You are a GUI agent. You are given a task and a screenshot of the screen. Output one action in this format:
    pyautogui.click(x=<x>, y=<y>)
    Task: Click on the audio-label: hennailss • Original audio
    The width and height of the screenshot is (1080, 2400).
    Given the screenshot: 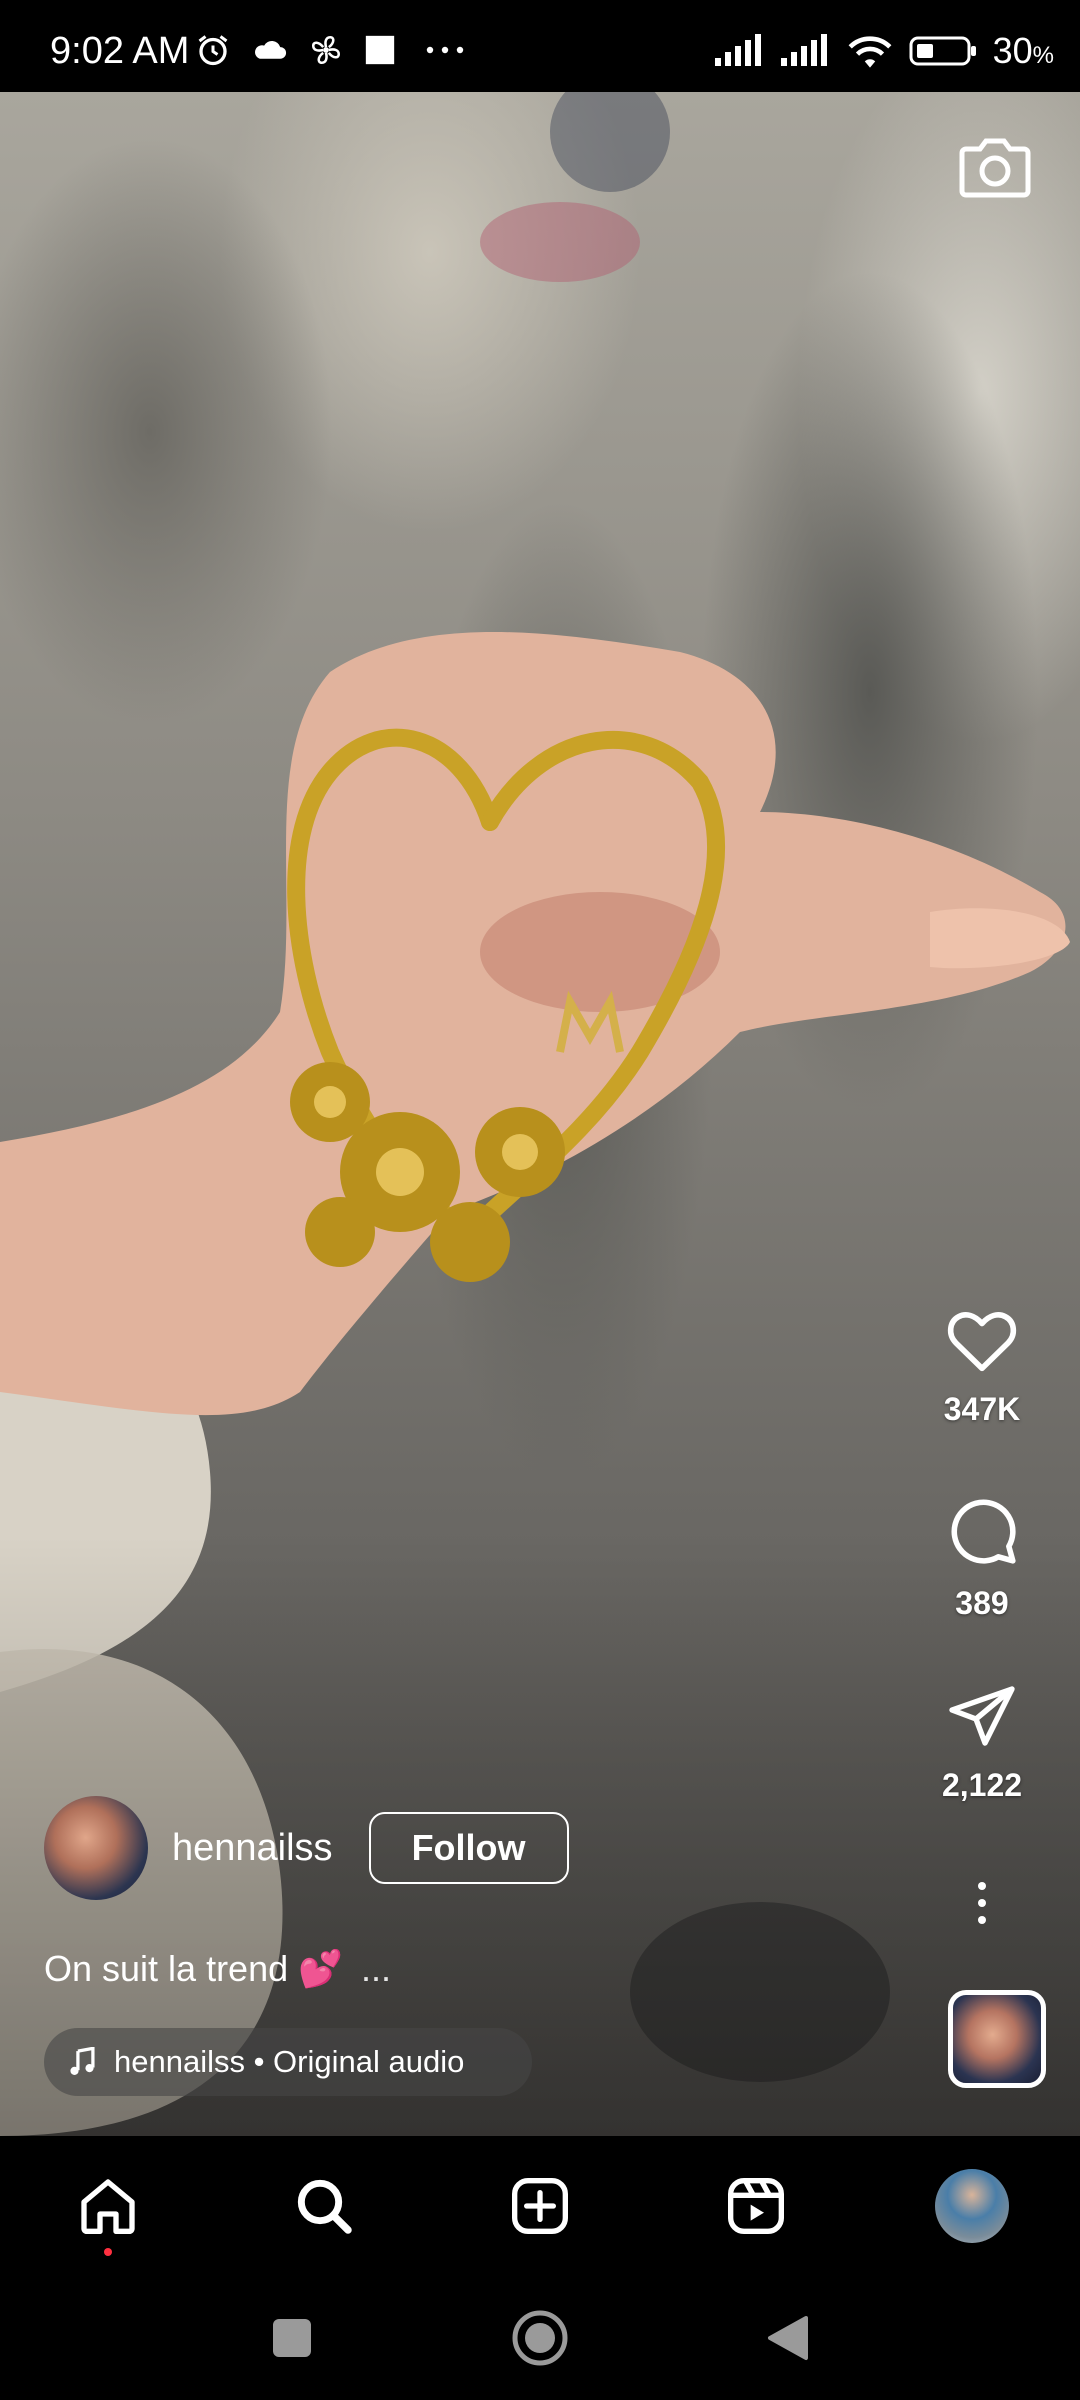 What is the action you would take?
    pyautogui.click(x=289, y=2061)
    